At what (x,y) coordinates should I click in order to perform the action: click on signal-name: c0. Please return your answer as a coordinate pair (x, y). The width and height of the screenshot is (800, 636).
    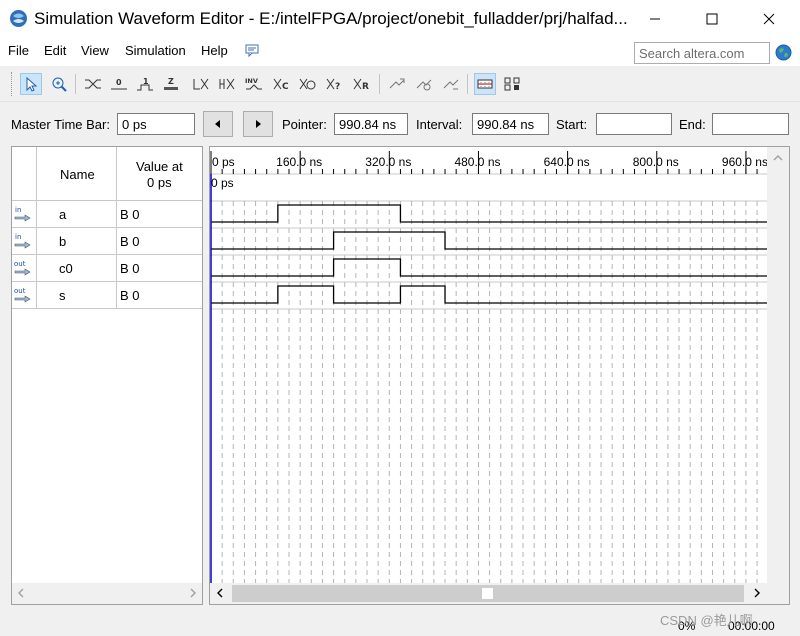
    Looking at the image, I should click on (66, 268).